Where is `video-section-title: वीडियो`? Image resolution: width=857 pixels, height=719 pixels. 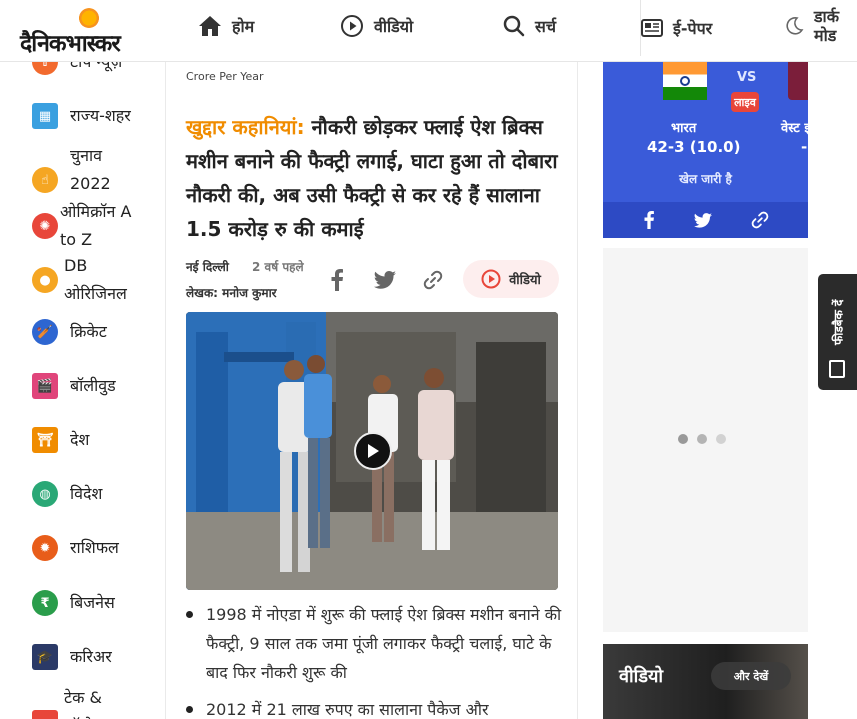
video-section-title: वीडियो is located at coordinates (641, 676).